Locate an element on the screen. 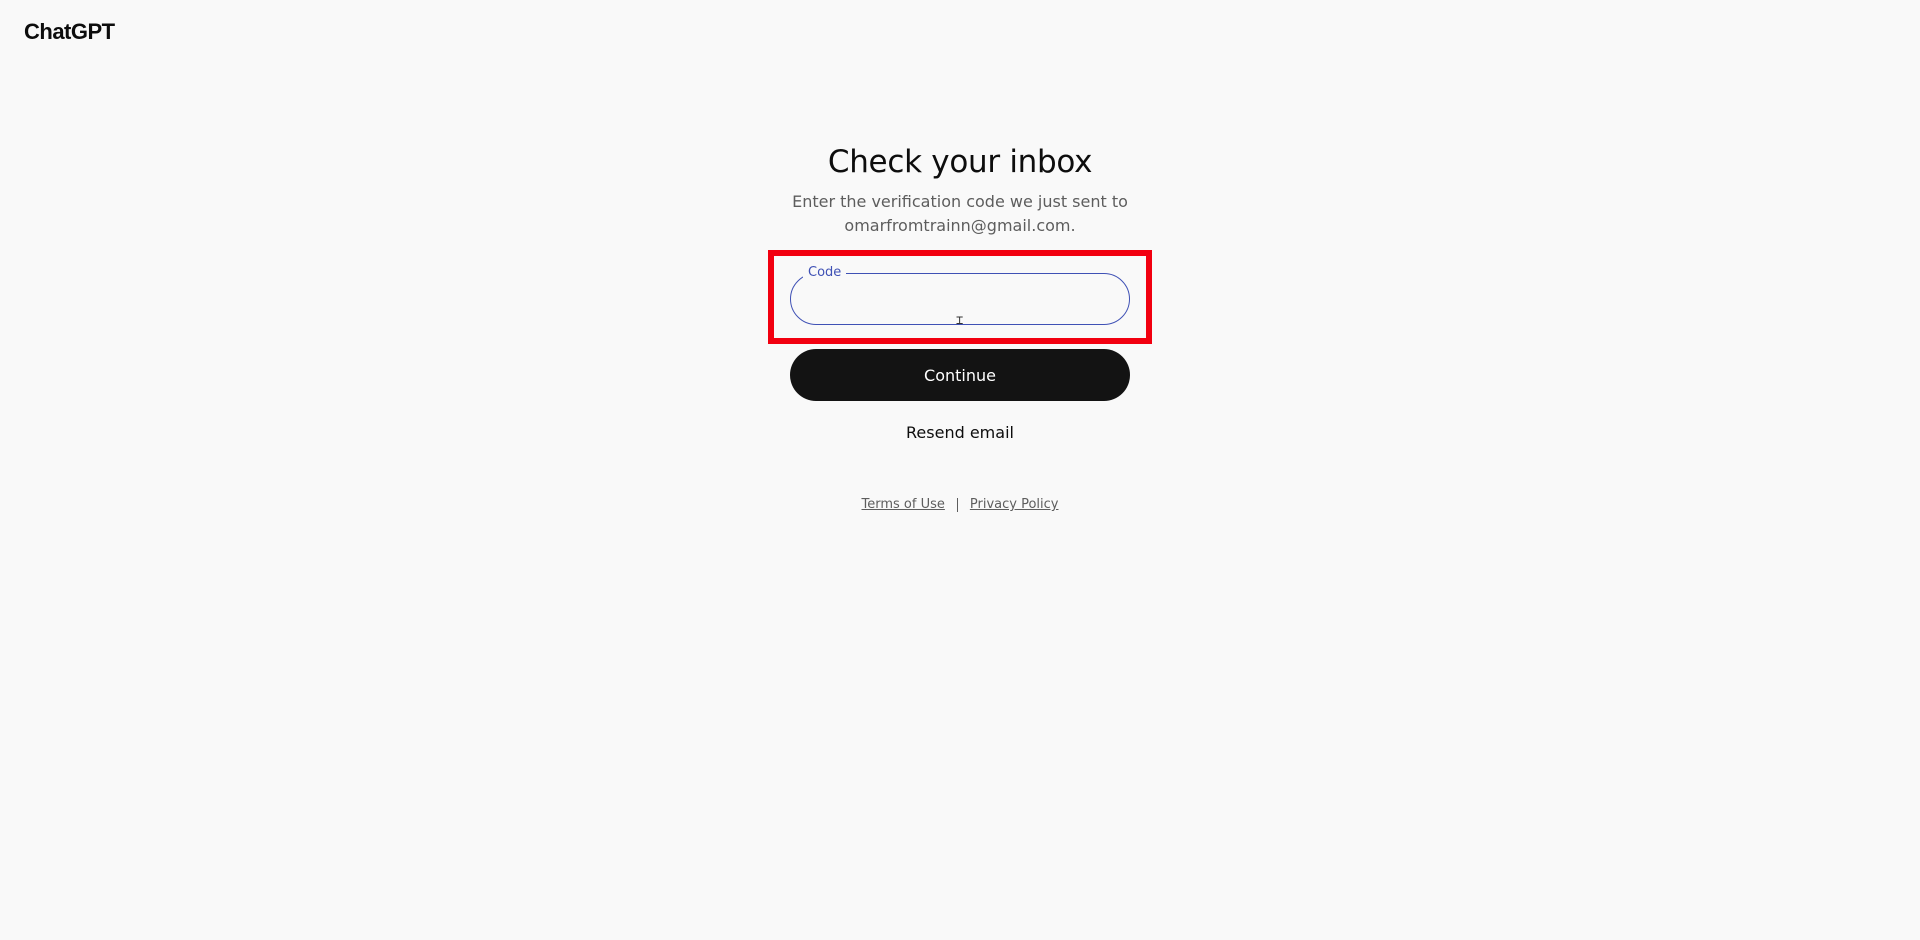 This screenshot has width=1920, height=940. page-title: Check your inbox is located at coordinates (960, 162).